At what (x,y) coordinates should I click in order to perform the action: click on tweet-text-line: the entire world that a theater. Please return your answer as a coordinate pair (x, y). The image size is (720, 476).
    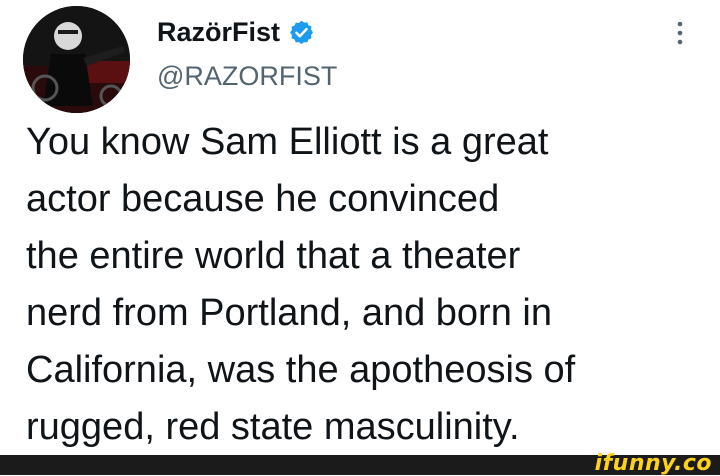
    Looking at the image, I should click on (273, 256).